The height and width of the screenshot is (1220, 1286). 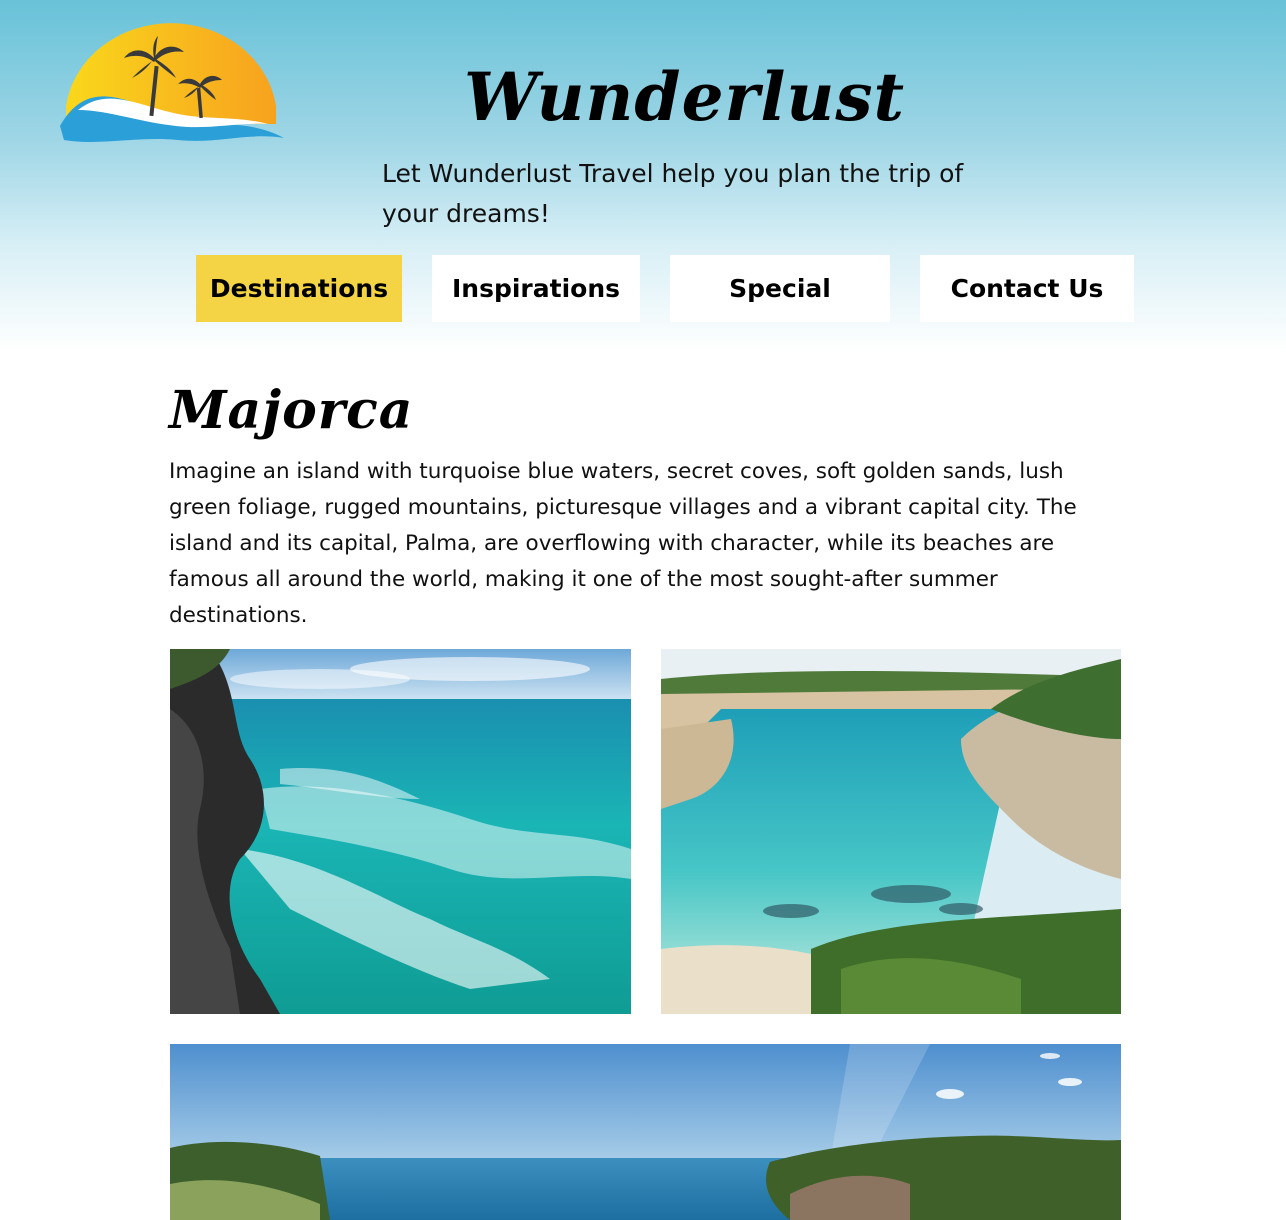 I want to click on page-title: Majorca, so click(x=291, y=410).